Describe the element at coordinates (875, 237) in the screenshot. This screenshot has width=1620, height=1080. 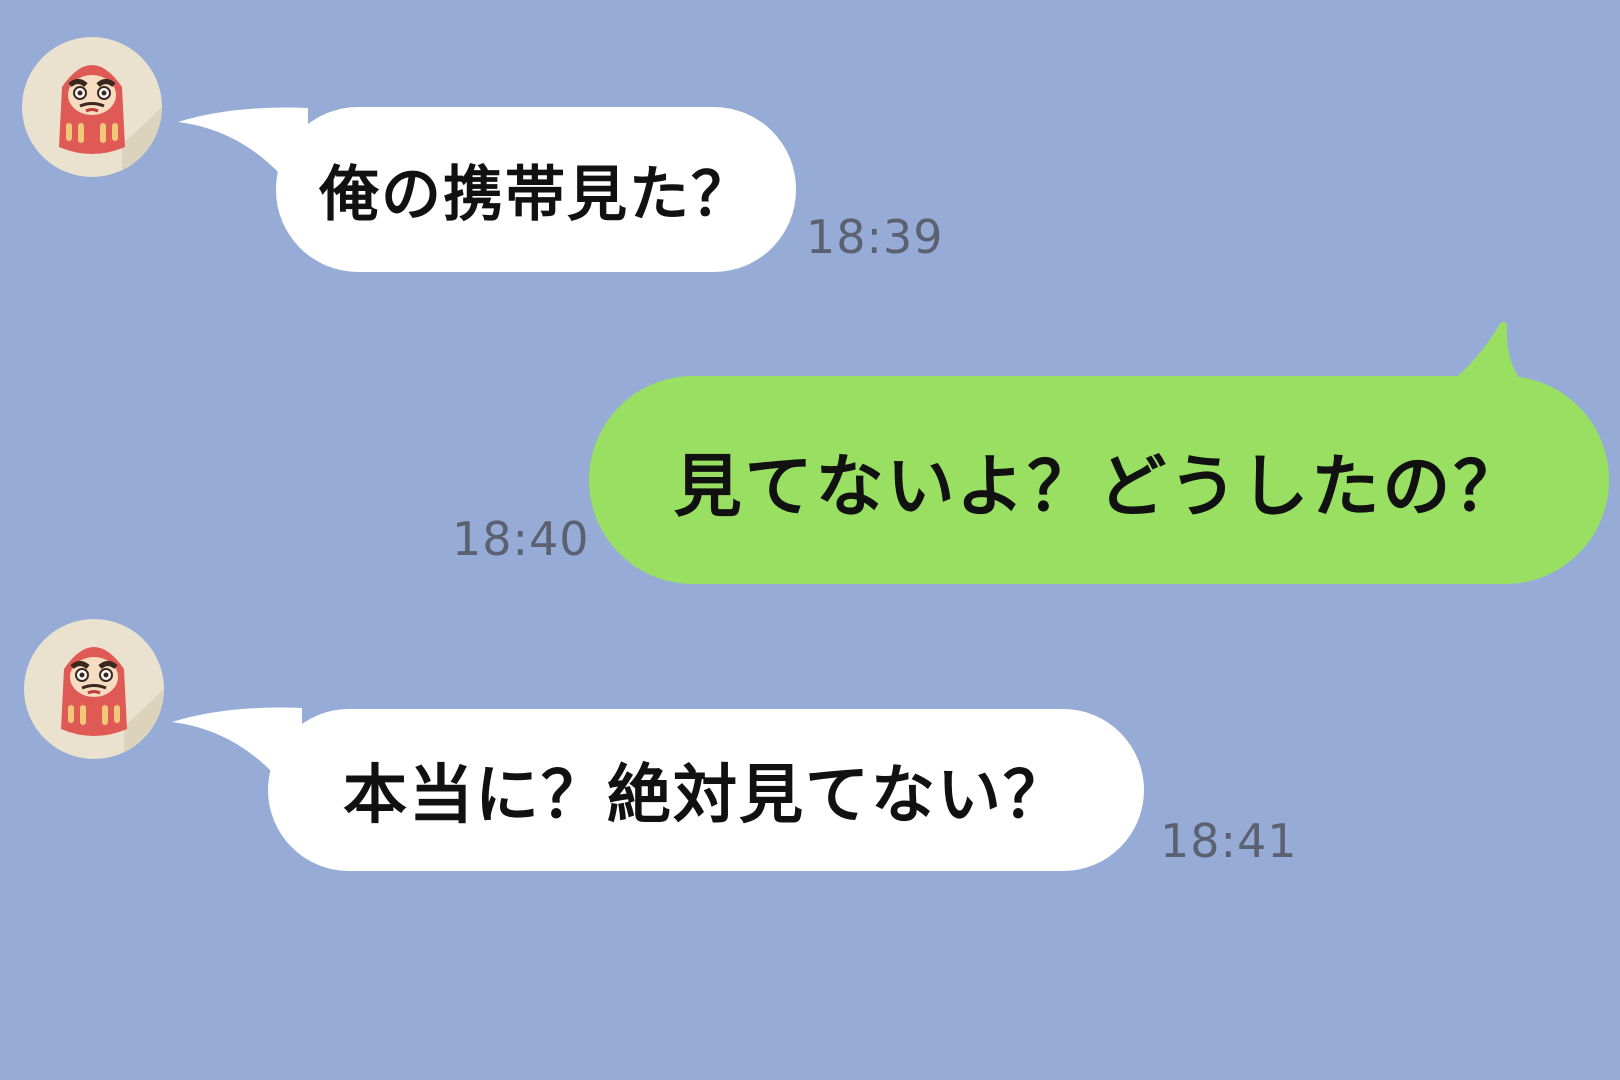
I see `message-timestamp: 18:39` at that location.